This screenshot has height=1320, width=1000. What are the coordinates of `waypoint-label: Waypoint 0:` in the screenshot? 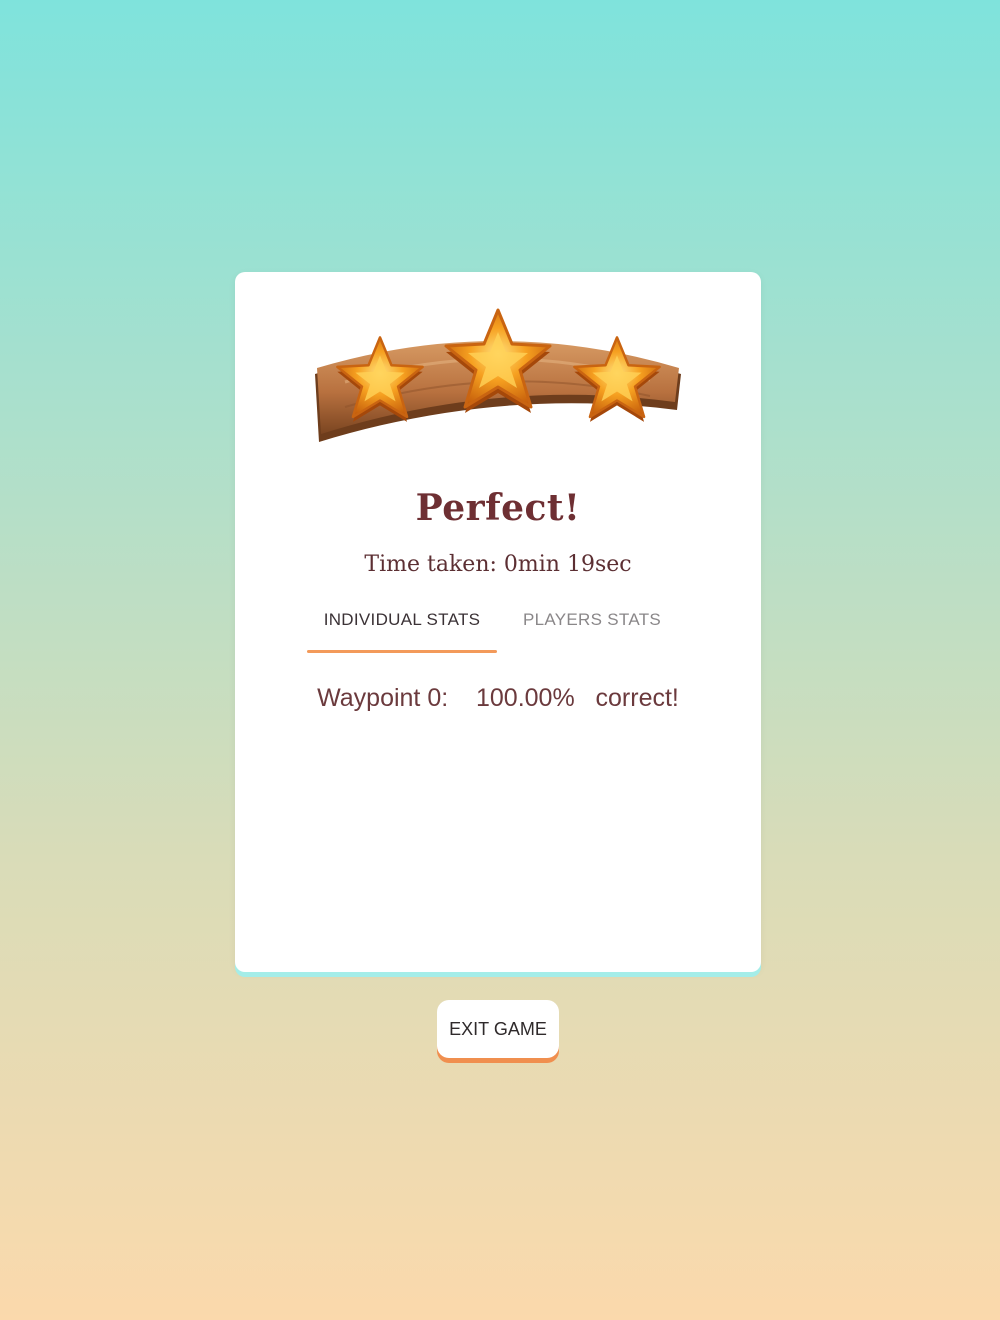 It's located at (383, 698).